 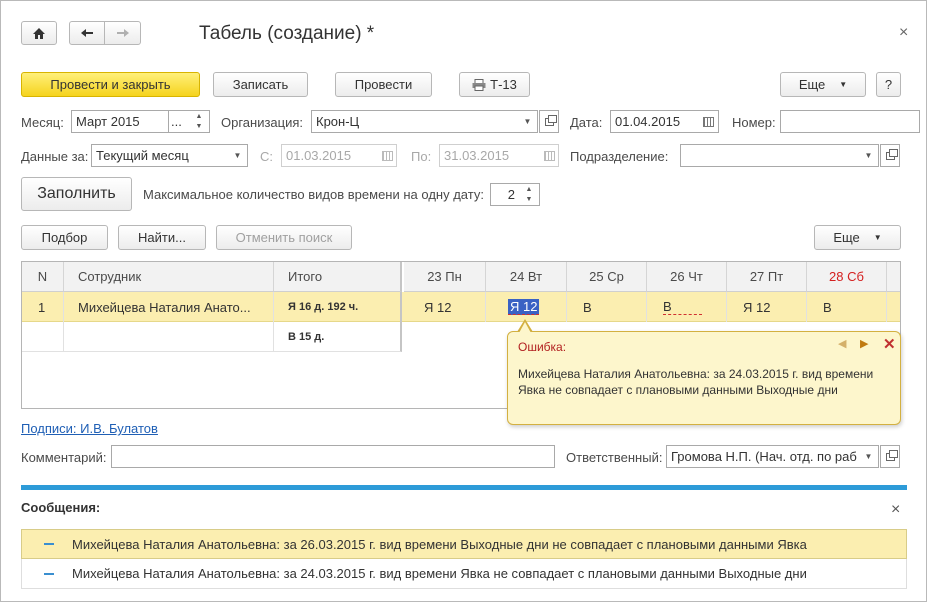 I want to click on division-field, so click(x=770, y=155).